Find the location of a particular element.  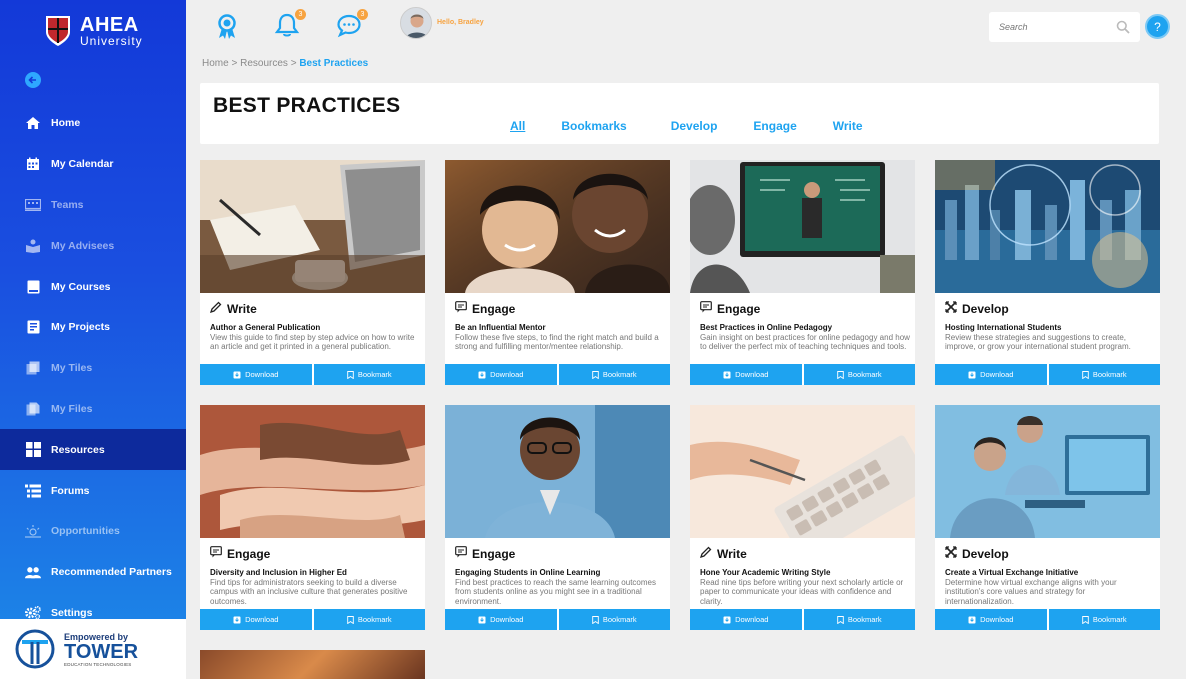

tab-bookmarks: Bookmarks is located at coordinates (593, 126).